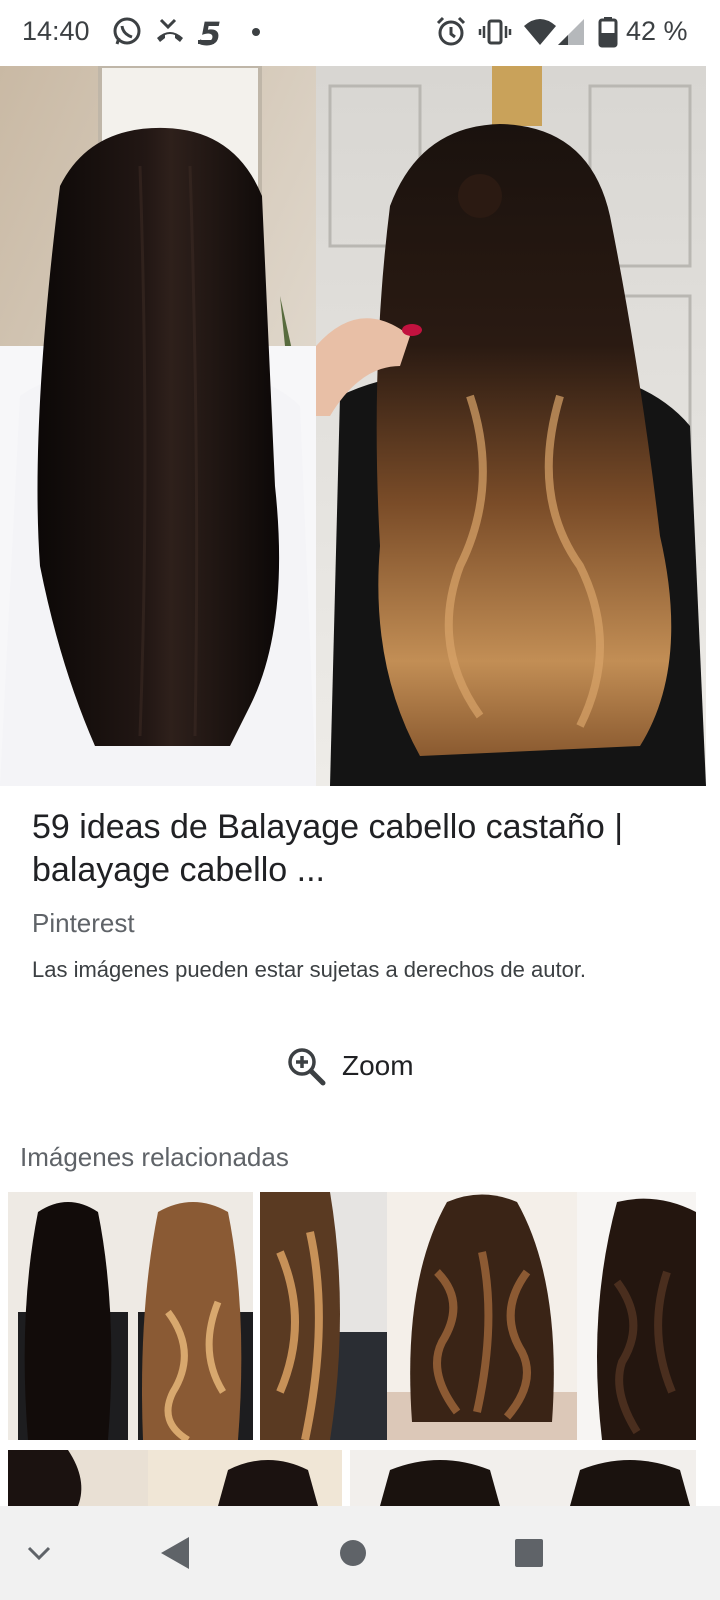 The width and height of the screenshot is (720, 1600). What do you see at coordinates (540, 32) in the screenshot?
I see `wifi-icon` at bounding box center [540, 32].